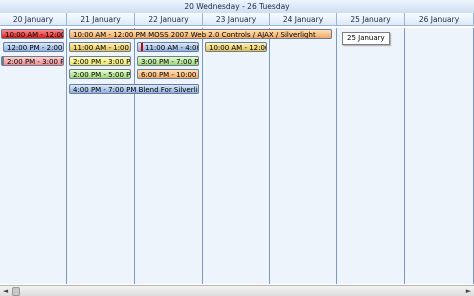  Describe the element at coordinates (303, 19) in the screenshot. I see `day-header-24-january: 24 January` at that location.